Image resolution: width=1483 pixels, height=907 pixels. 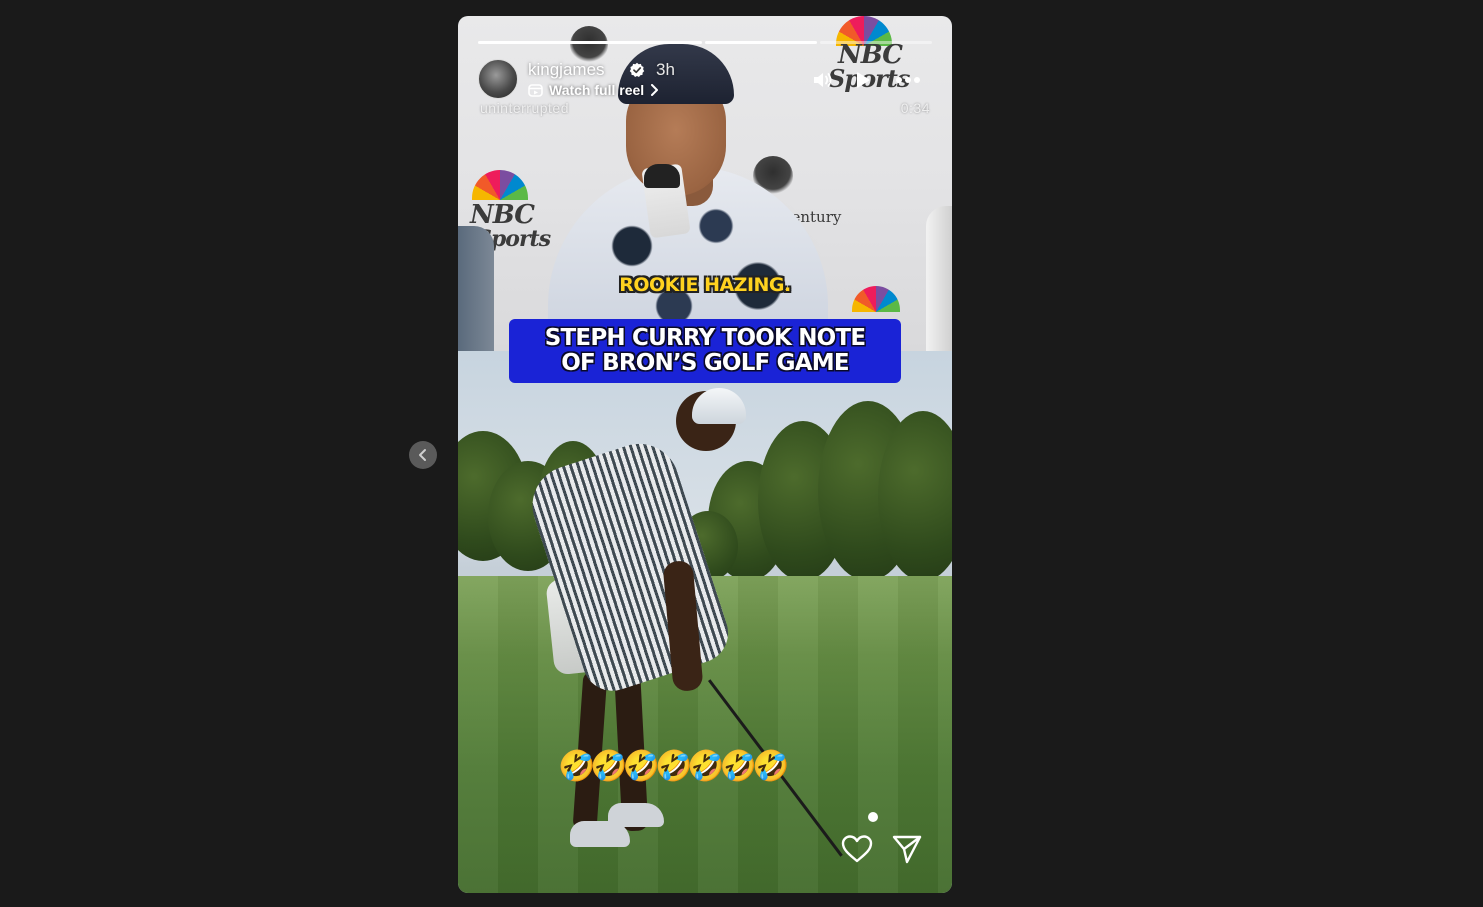 I want to click on play-icon, so click(x=863, y=80).